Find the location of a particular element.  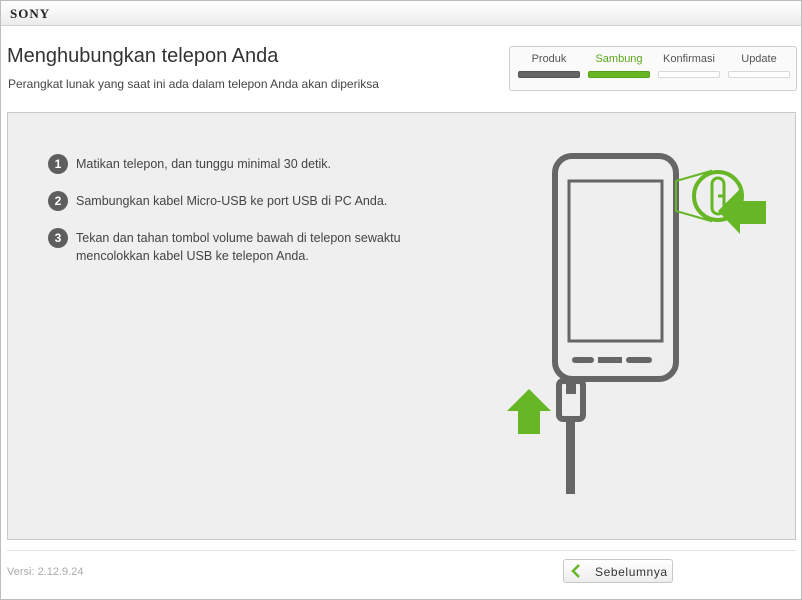

progress-stepper: Produk Sambung Konfirmasi Update is located at coordinates (653, 68).